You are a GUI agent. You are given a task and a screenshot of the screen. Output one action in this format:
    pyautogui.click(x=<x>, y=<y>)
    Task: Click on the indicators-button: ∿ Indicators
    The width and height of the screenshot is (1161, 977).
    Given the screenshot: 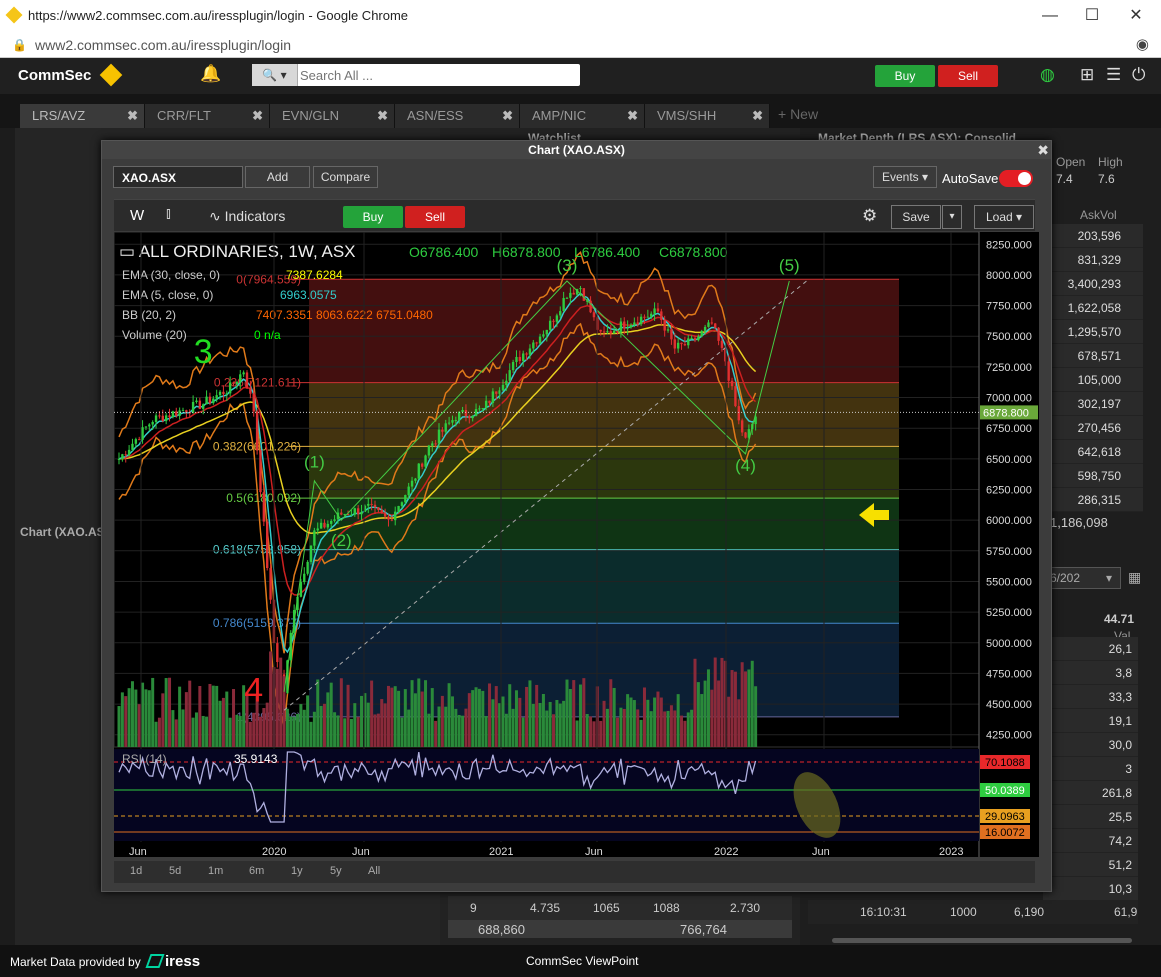 What is the action you would take?
    pyautogui.click(x=247, y=216)
    